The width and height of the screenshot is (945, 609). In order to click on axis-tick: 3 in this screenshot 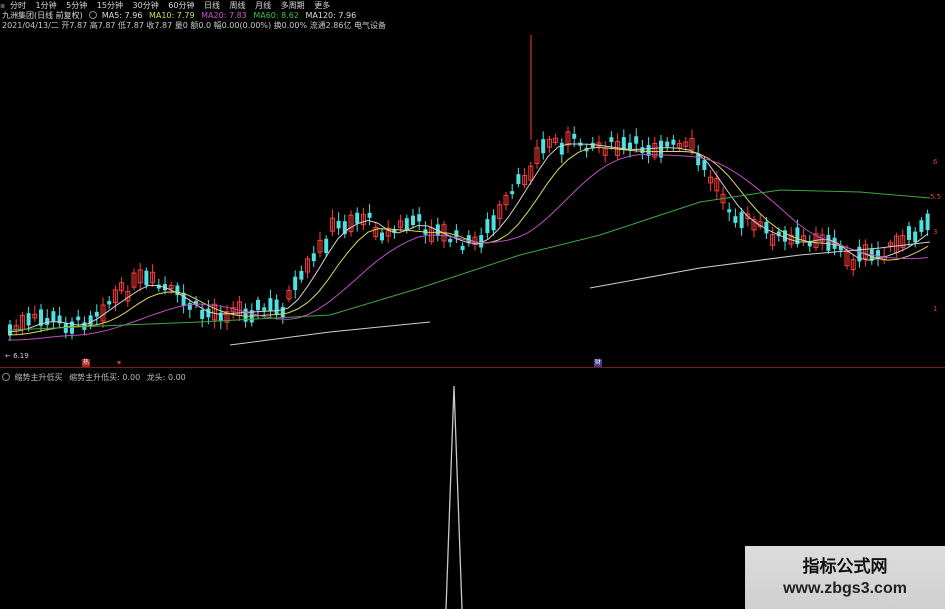, I will do `click(935, 232)`.